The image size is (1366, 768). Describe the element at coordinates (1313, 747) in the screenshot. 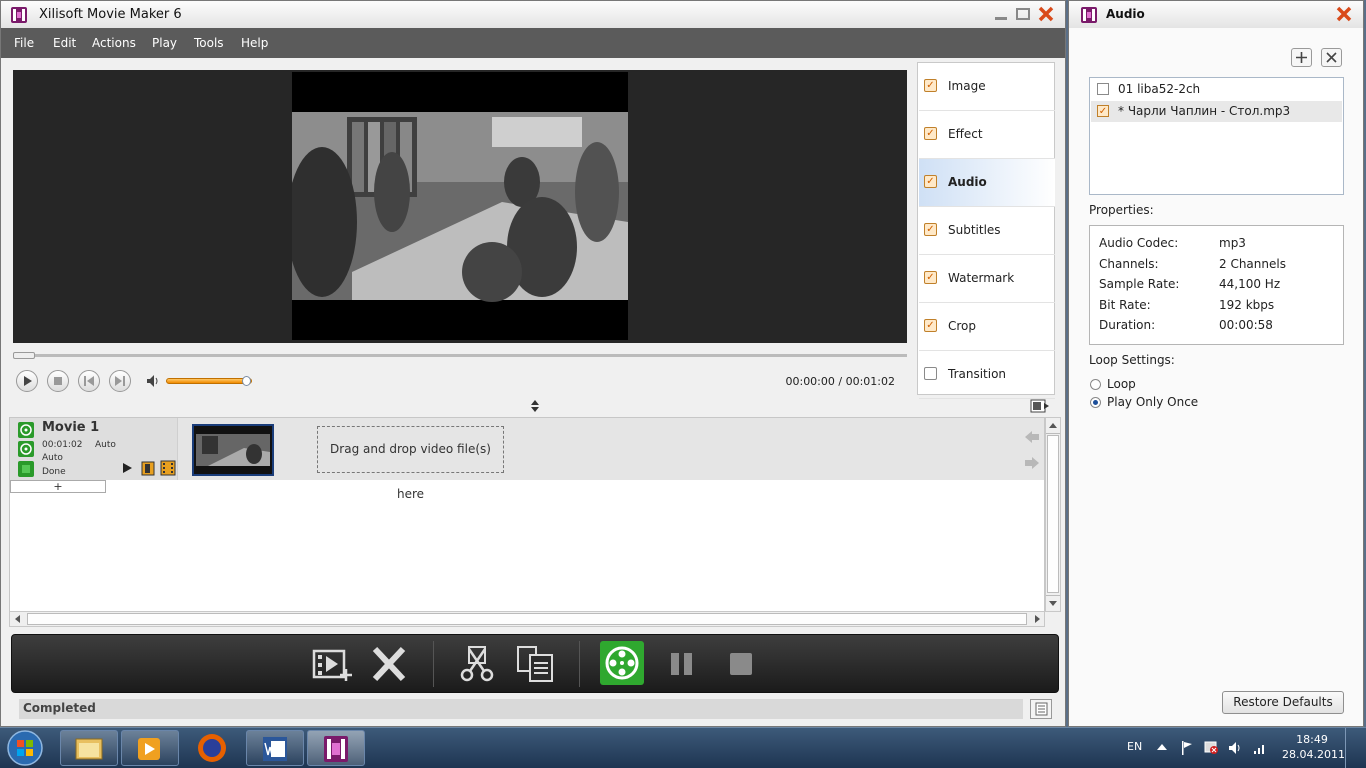

I see `system-clock: 18:49 28.04.2011` at that location.